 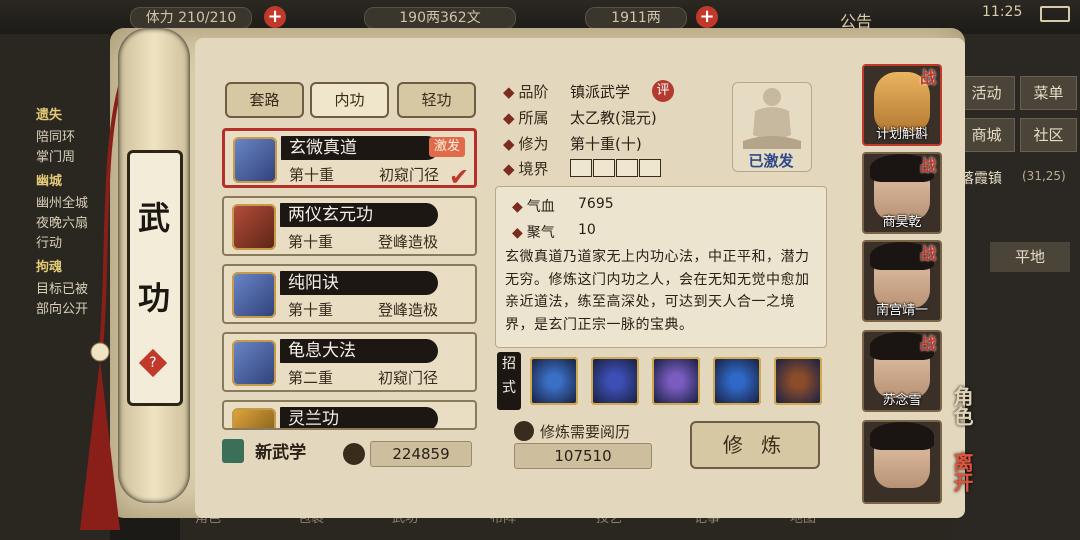 What do you see at coordinates (533, 169) in the screenshot?
I see `realm-label-text: 境界` at bounding box center [533, 169].